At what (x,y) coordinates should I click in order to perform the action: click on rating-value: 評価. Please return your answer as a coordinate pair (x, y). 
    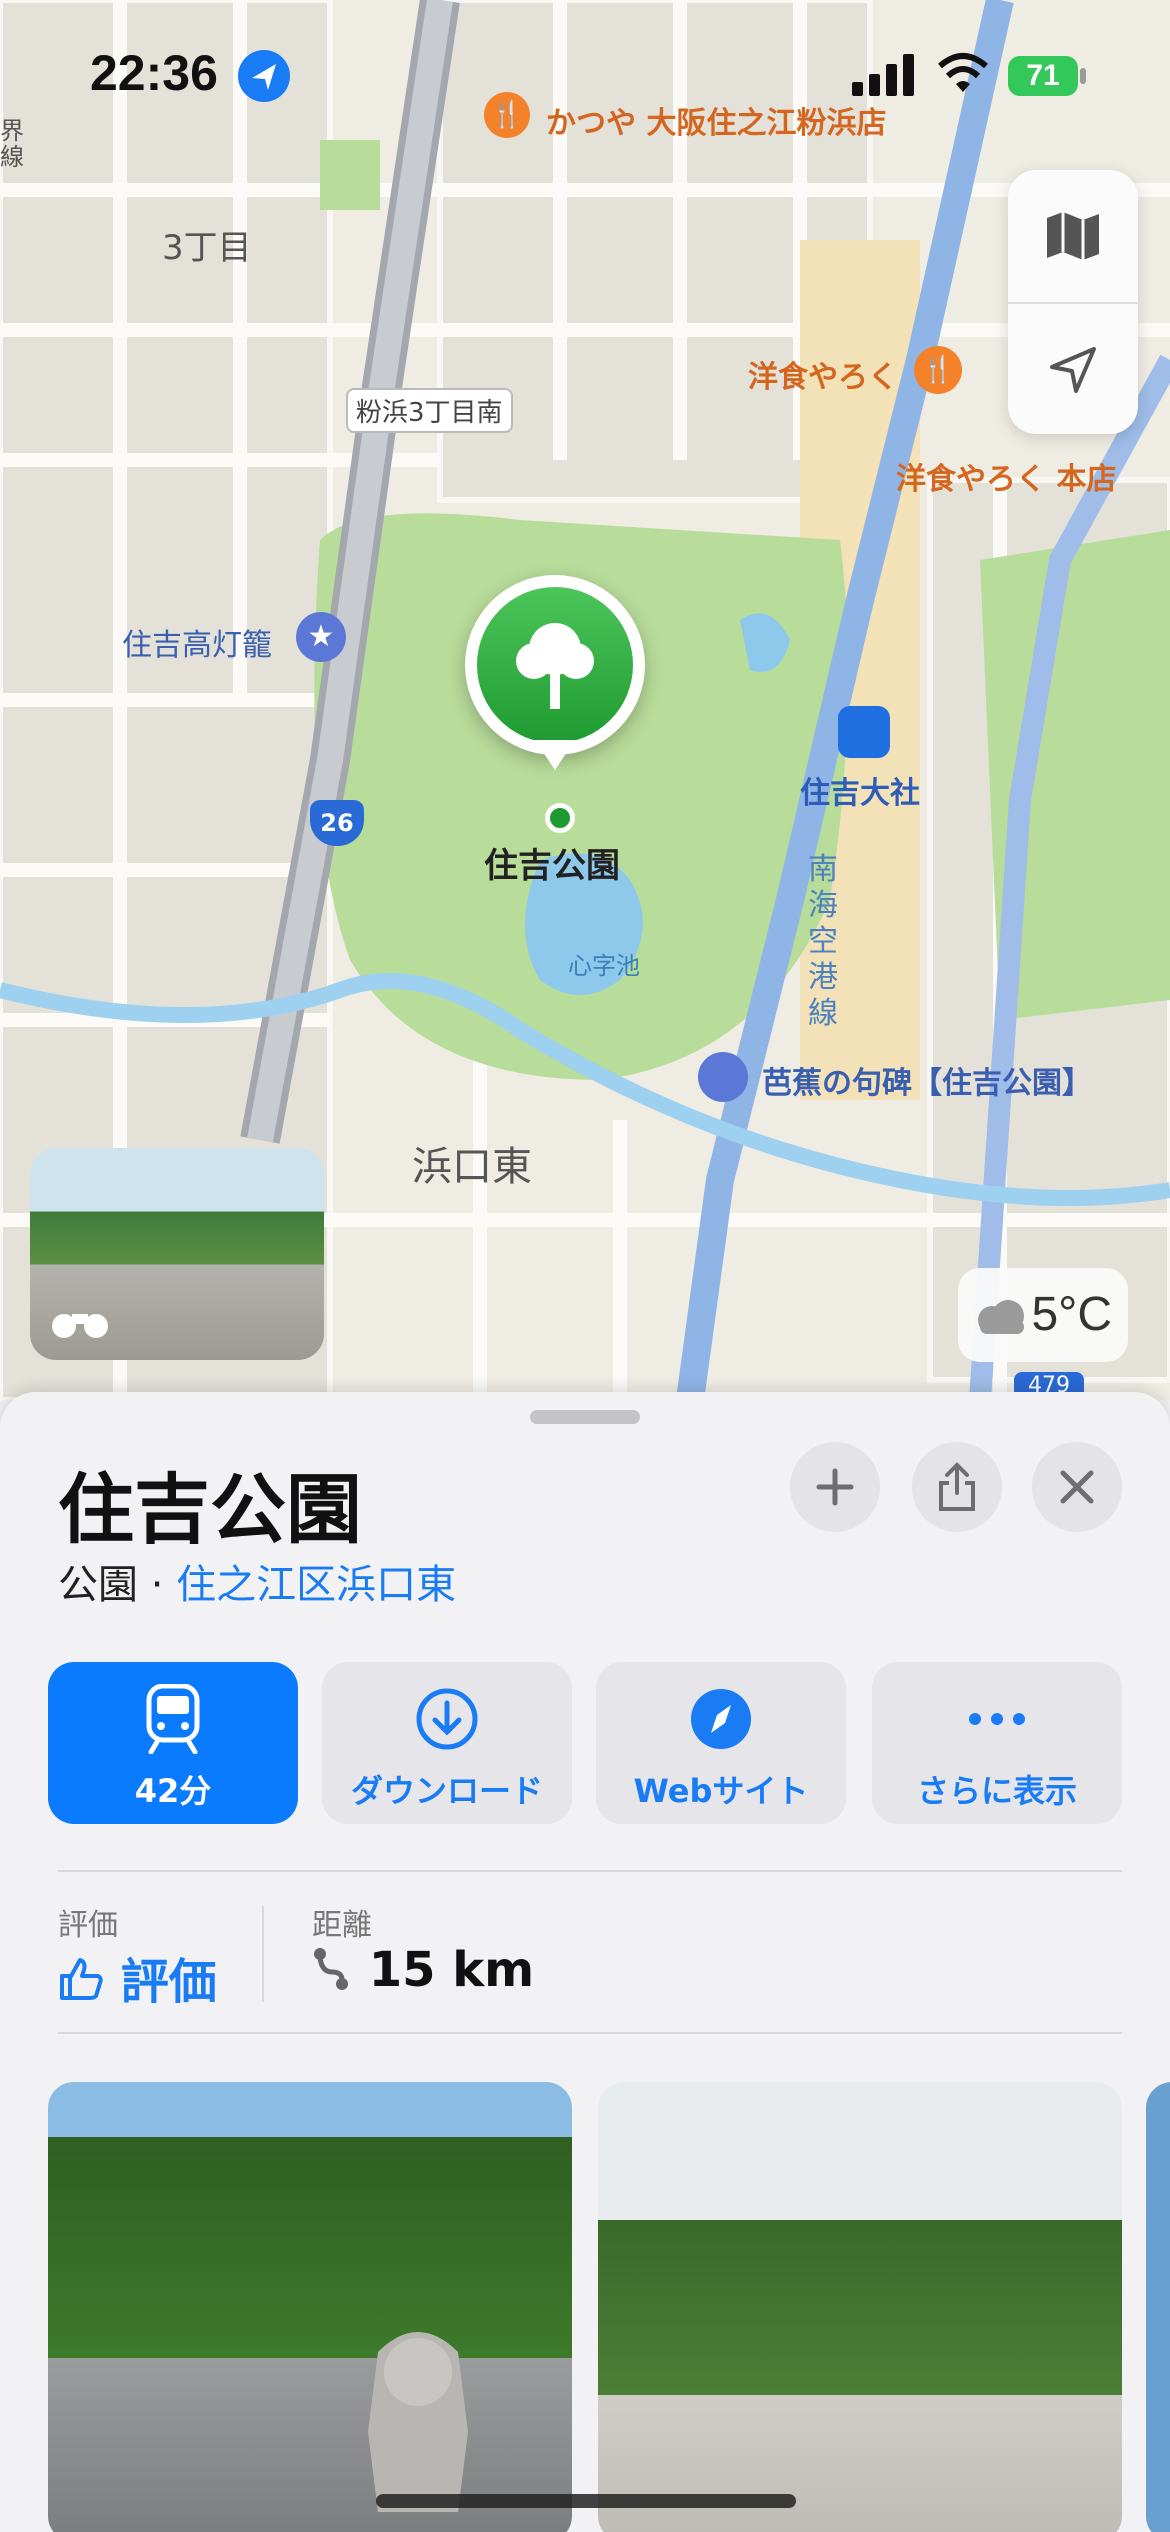
    Looking at the image, I should click on (168, 1982).